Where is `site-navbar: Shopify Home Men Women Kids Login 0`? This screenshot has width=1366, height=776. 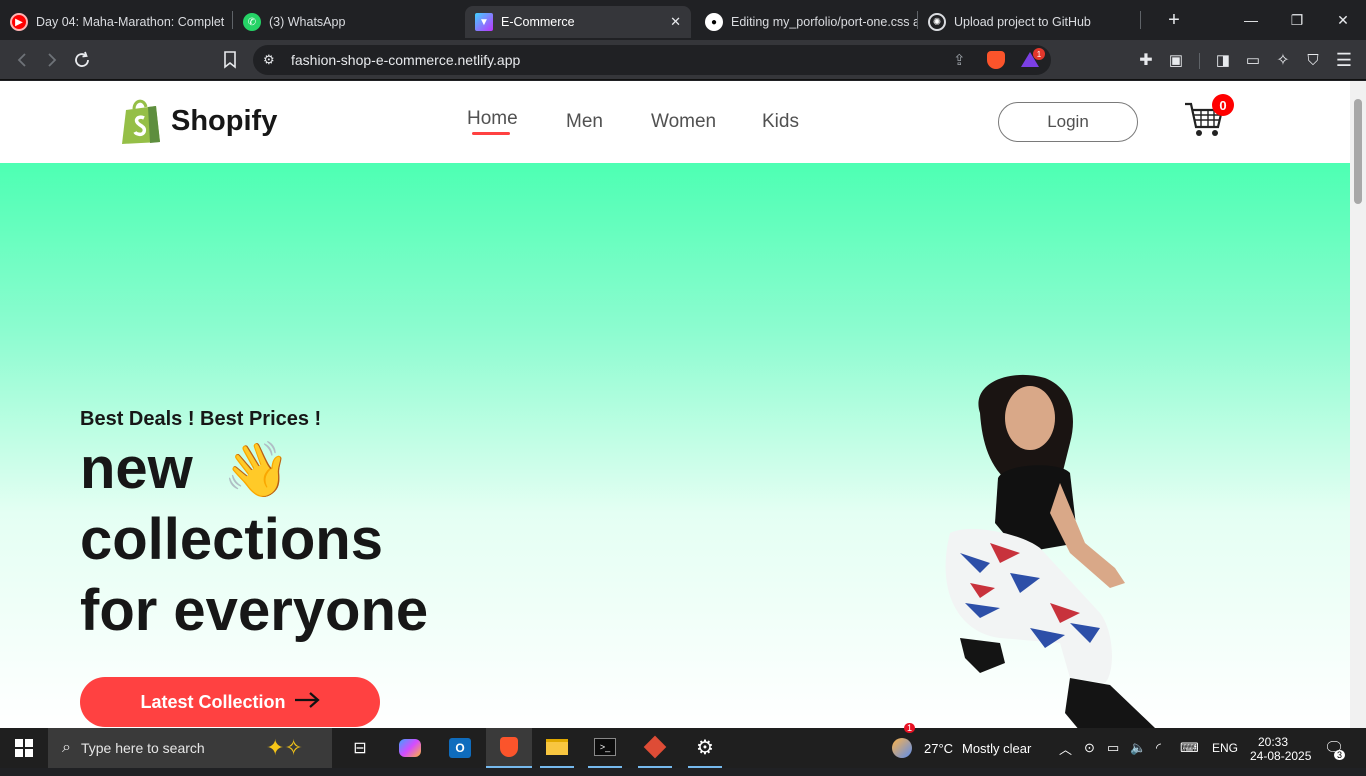
site-navbar: Shopify Home Men Women Kids Login 0 is located at coordinates (675, 122).